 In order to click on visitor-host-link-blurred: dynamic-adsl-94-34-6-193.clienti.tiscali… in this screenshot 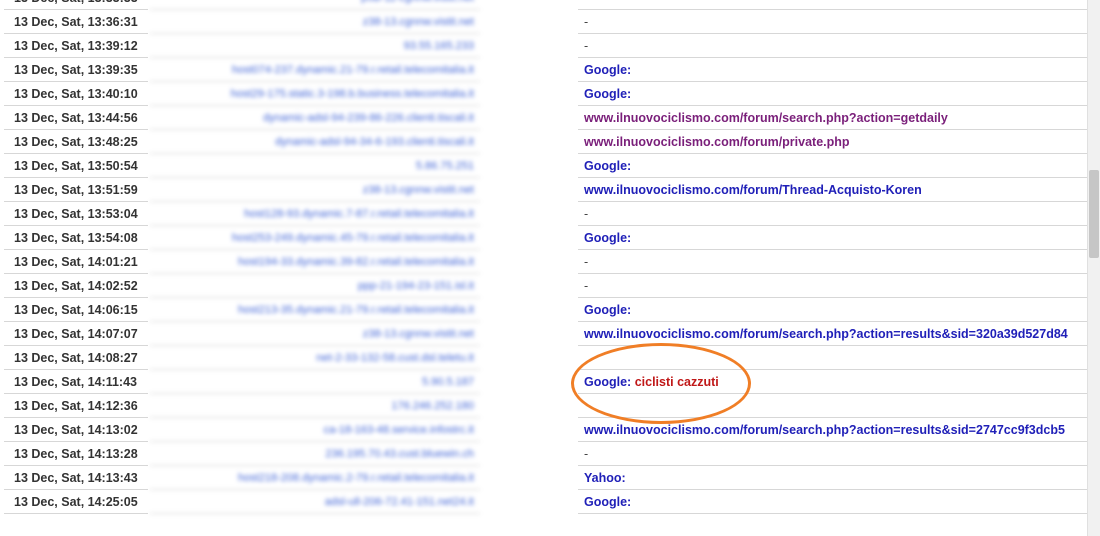, I will do `click(315, 142)`.